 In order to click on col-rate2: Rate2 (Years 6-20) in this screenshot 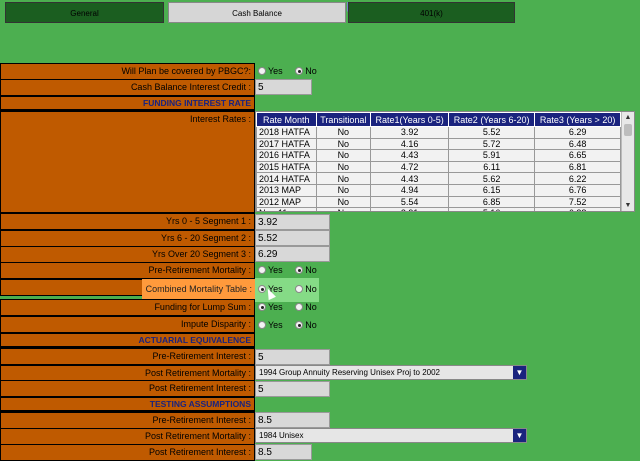, I will do `click(492, 119)`.